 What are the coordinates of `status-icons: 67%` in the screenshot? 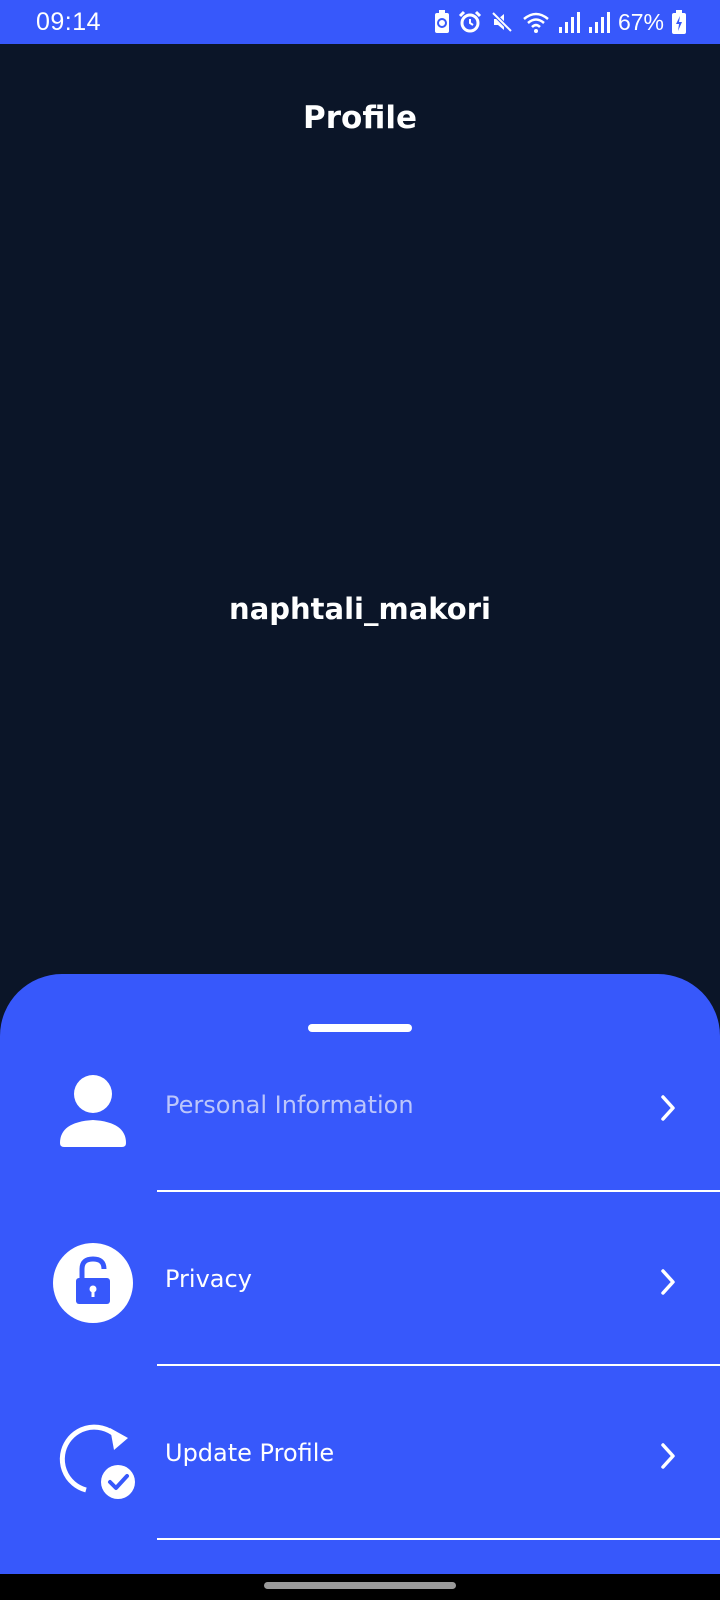 It's located at (560, 22).